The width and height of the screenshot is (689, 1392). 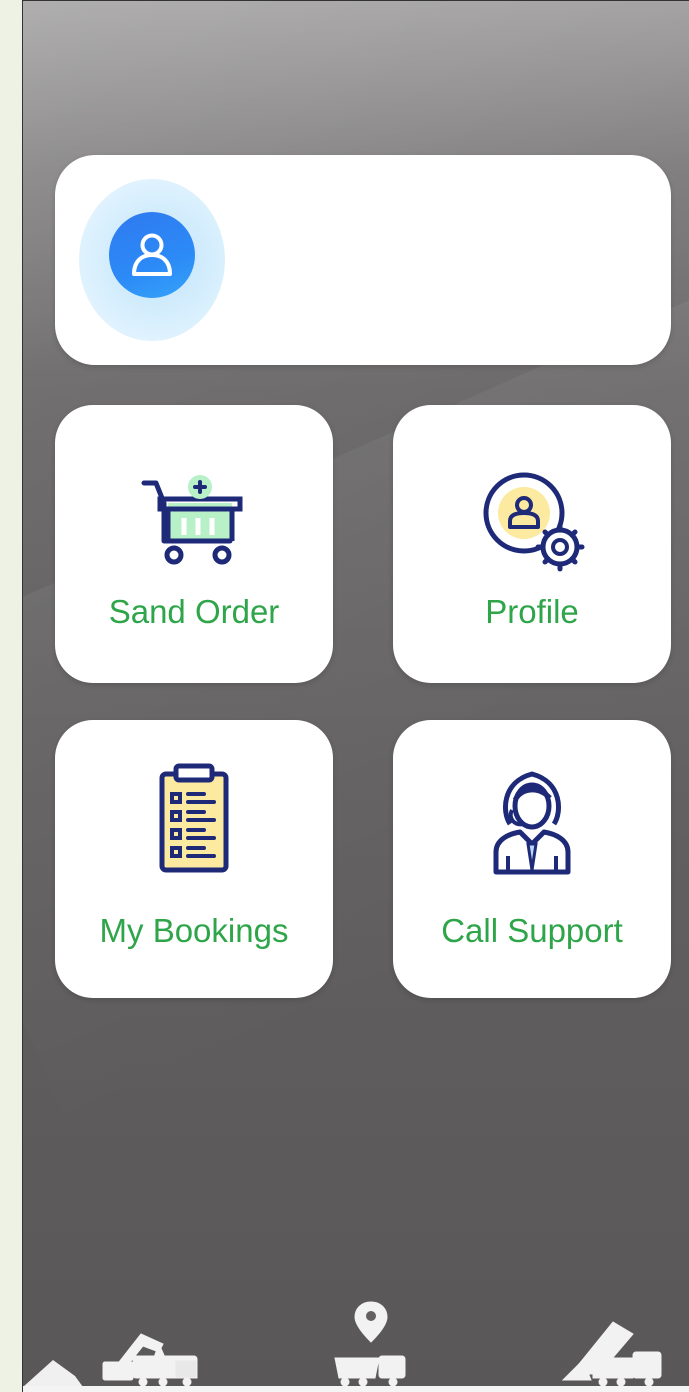 I want to click on dump-truck-icon, so click(x=611, y=1354).